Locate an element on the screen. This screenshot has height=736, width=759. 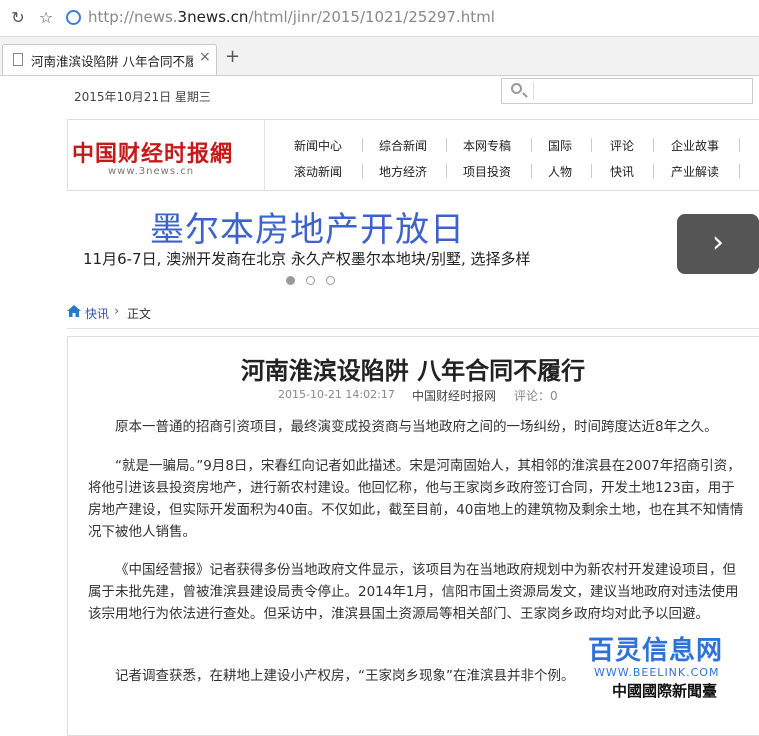
watermark-url: WWW.BEELINK.COM is located at coordinates (657, 672).